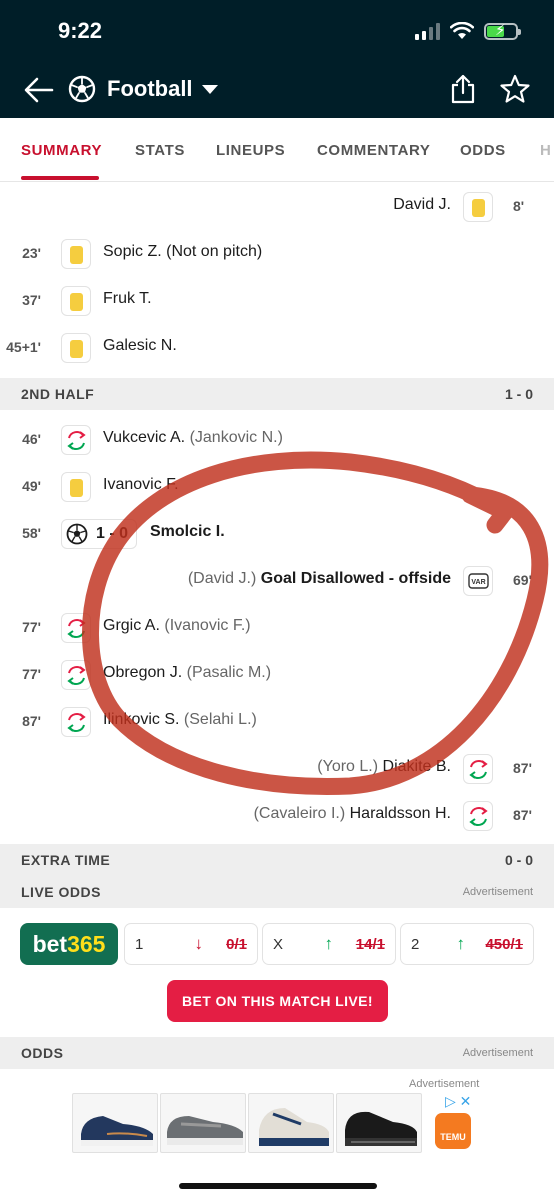 The width and height of the screenshot is (554, 1200). What do you see at coordinates (140, 345) in the screenshot?
I see `player-name: Galesic N.` at bounding box center [140, 345].